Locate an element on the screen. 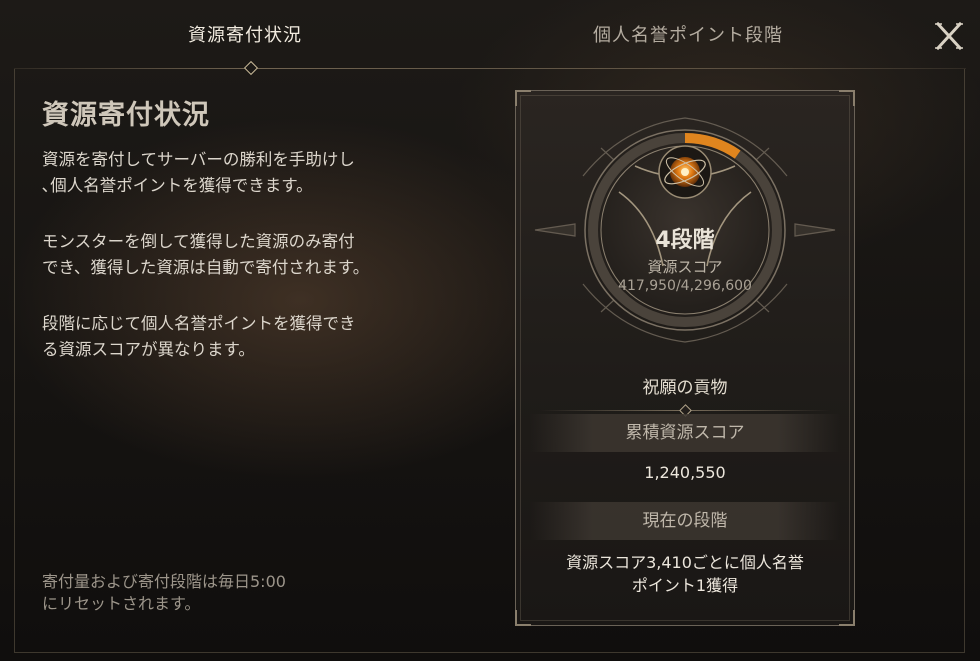 Image resolution: width=980 pixels, height=661 pixels. cumulative-score-header: 累積資源スコア is located at coordinates (685, 433).